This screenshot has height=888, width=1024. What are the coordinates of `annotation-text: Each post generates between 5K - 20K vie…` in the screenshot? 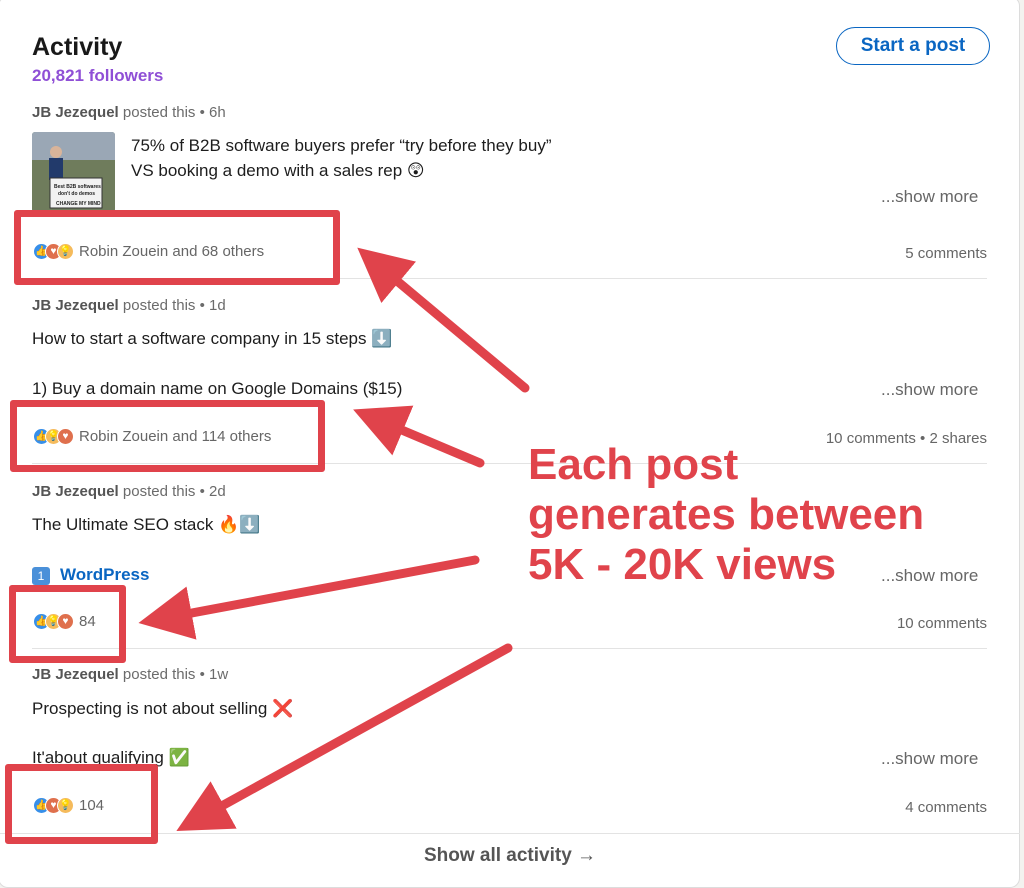 It's located at (726, 514).